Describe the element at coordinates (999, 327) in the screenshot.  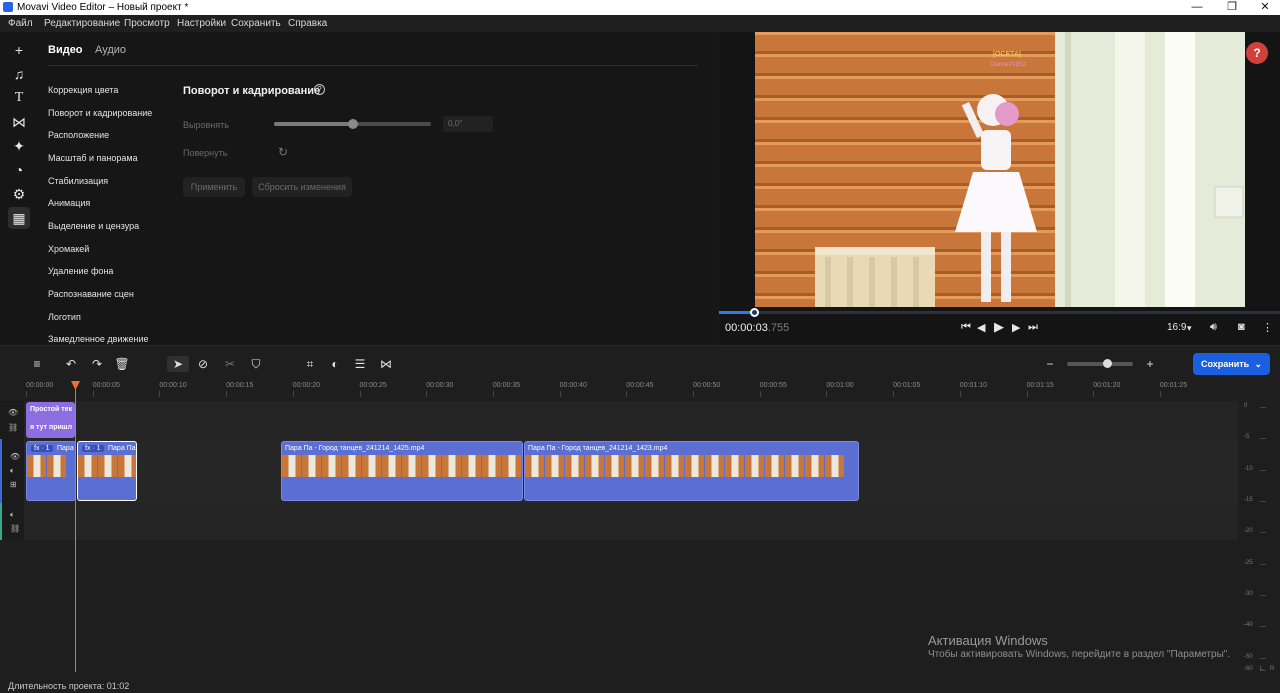
I see `play-icon: ▶` at that location.